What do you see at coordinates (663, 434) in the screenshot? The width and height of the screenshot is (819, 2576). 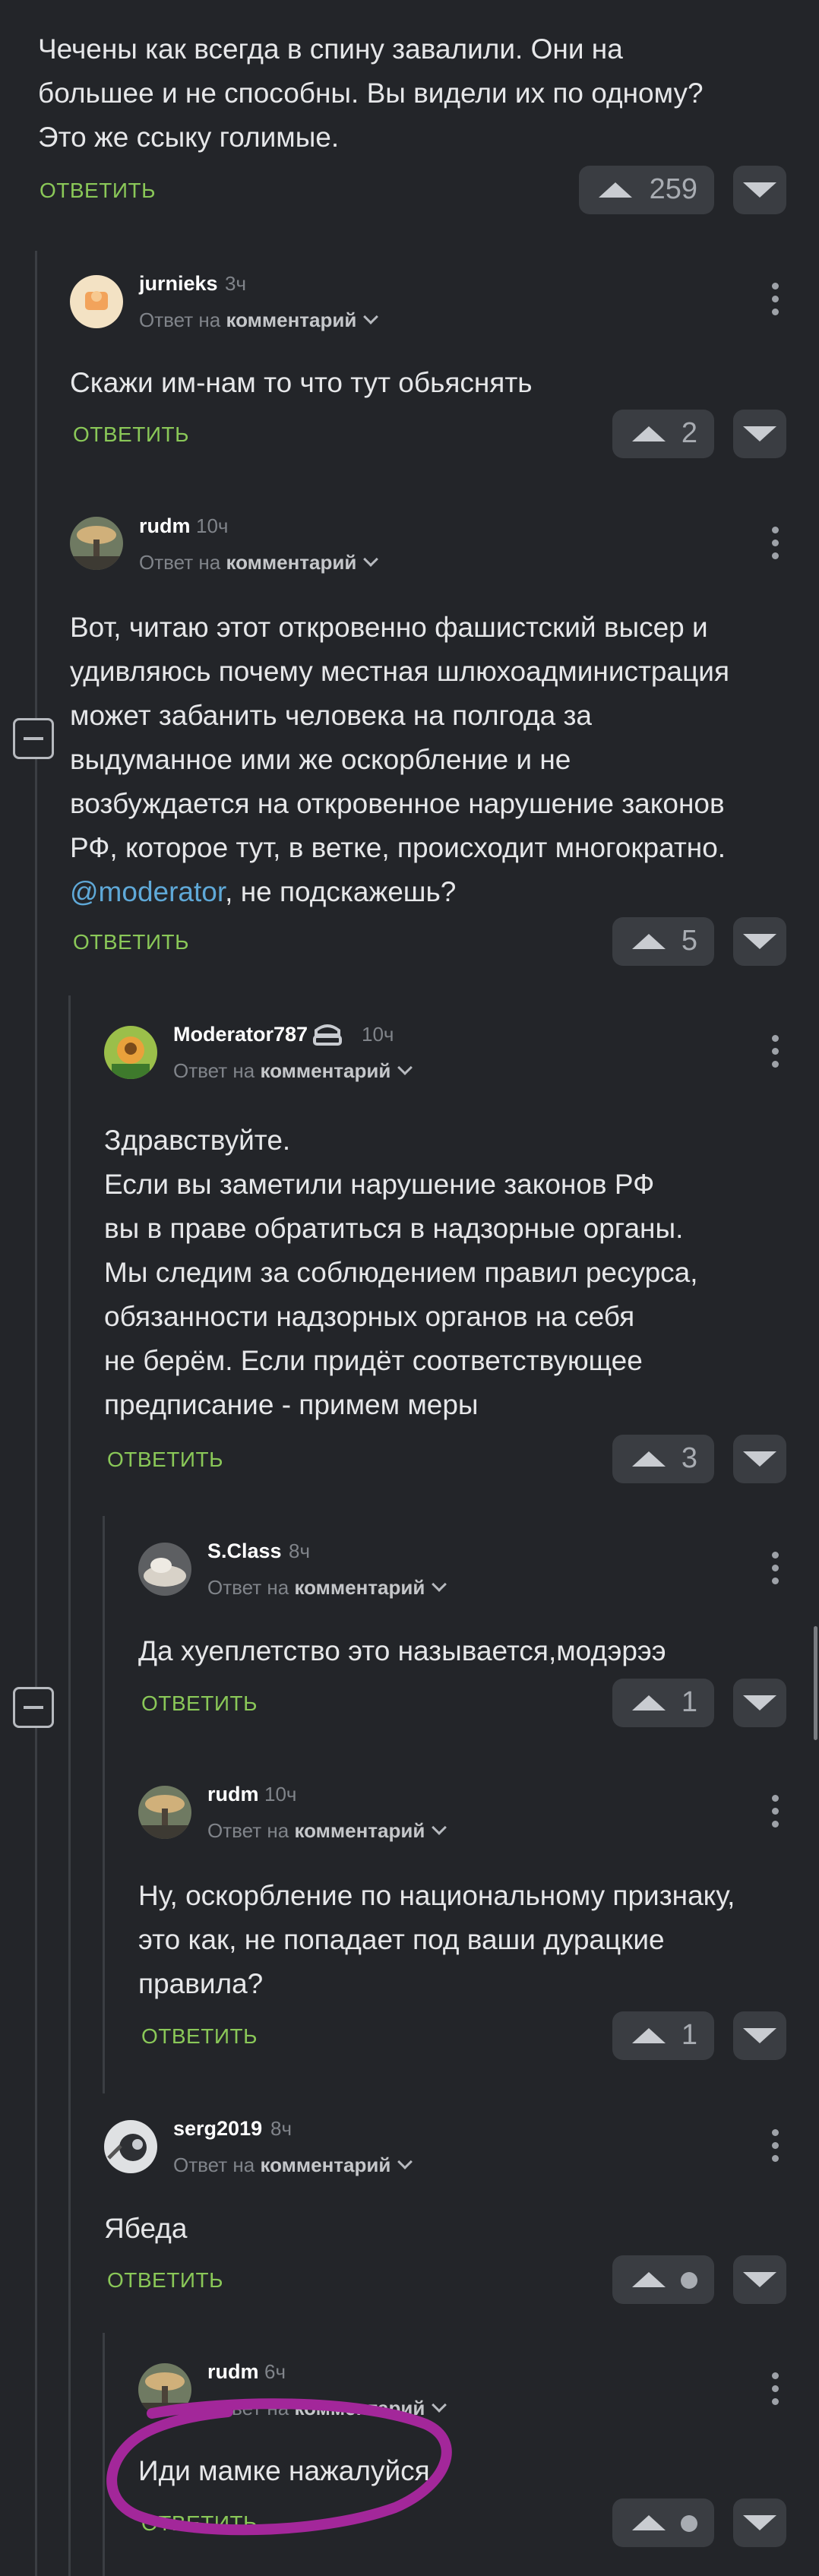 I see `upvote-button: 2` at bounding box center [663, 434].